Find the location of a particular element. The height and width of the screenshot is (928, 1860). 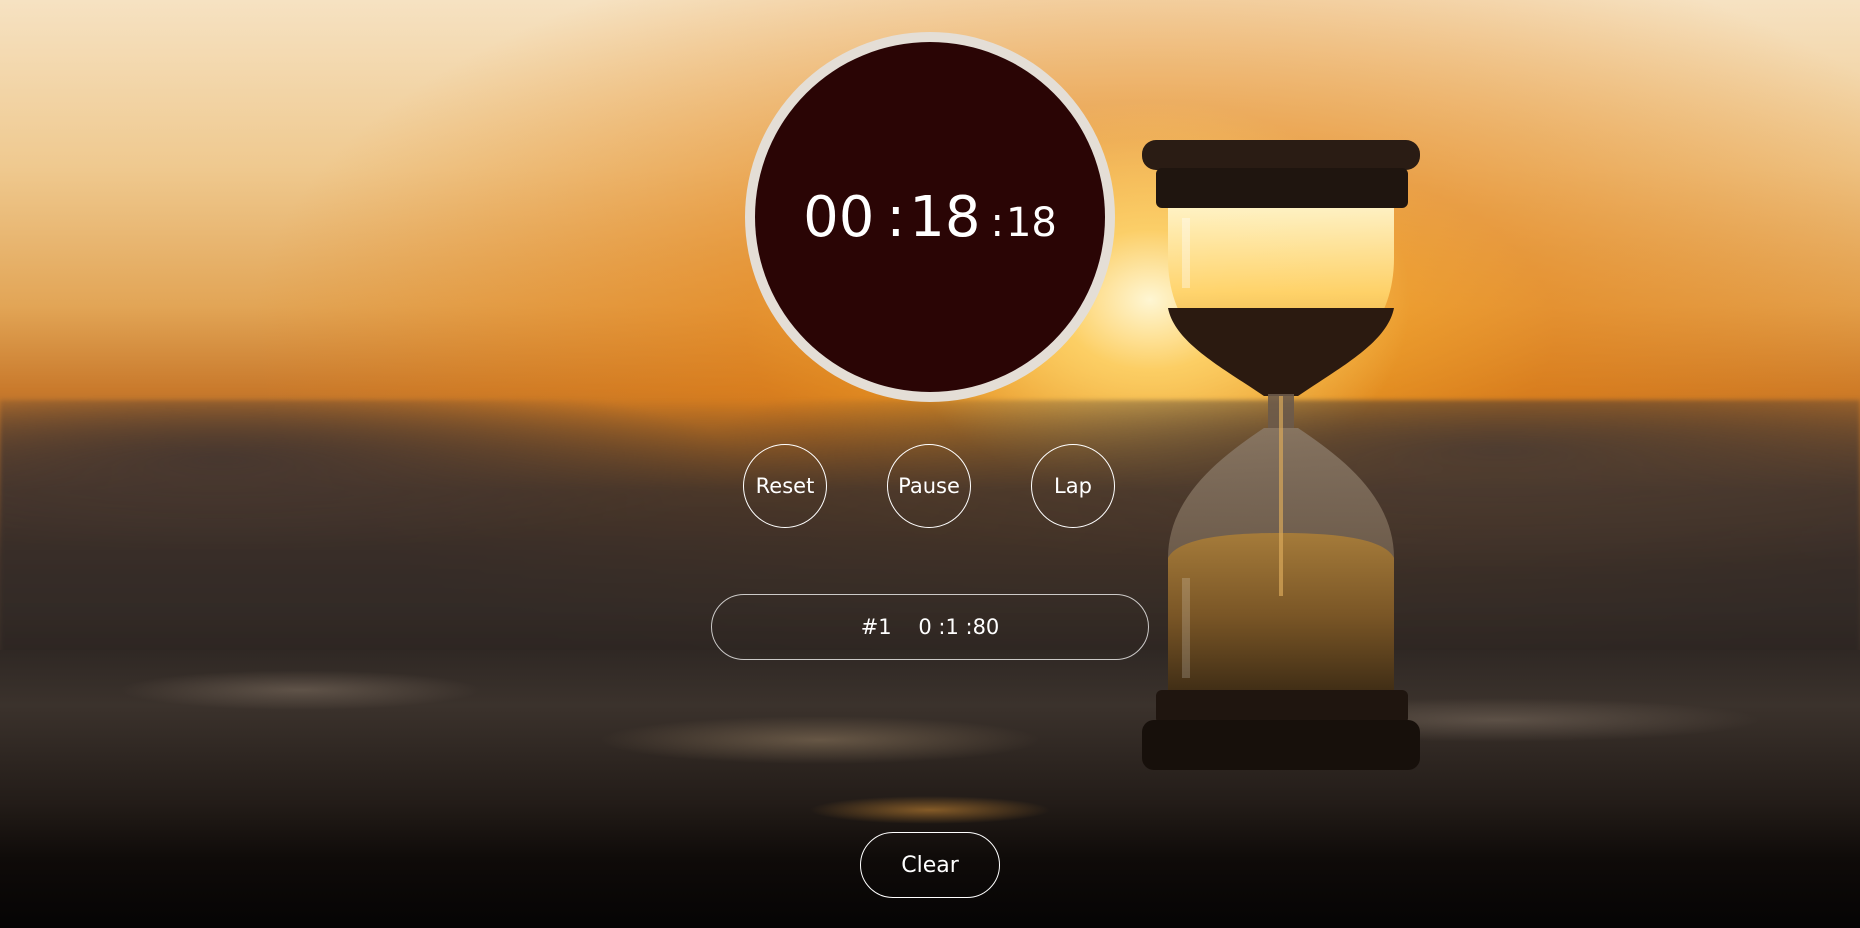

stopwatch-dial: 00 : 18 : 18 is located at coordinates (930, 217).